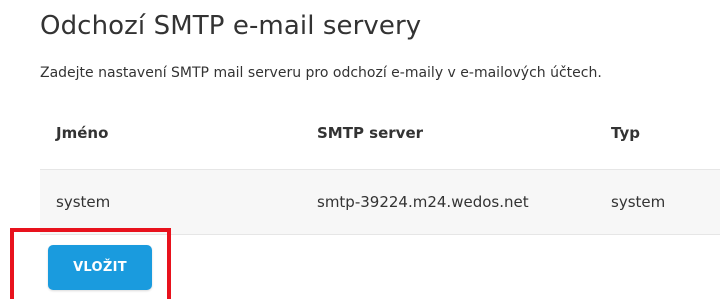 Image resolution: width=720 pixels, height=299 pixels. I want to click on column-header-type: Typ, so click(657, 133).